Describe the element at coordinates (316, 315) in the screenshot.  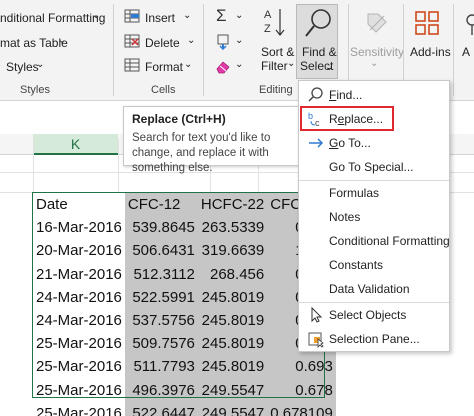
I see `cursor-icon` at that location.